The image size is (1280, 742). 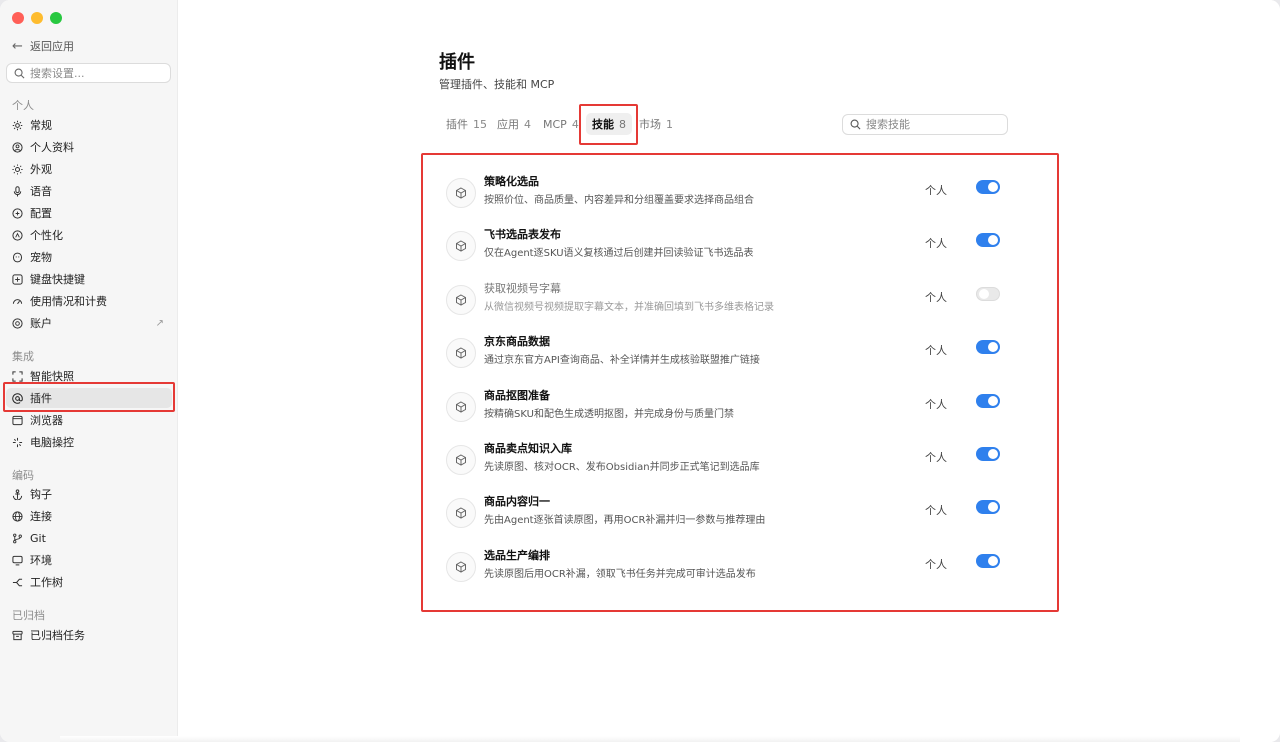 I want to click on skill-search, so click(x=925, y=124).